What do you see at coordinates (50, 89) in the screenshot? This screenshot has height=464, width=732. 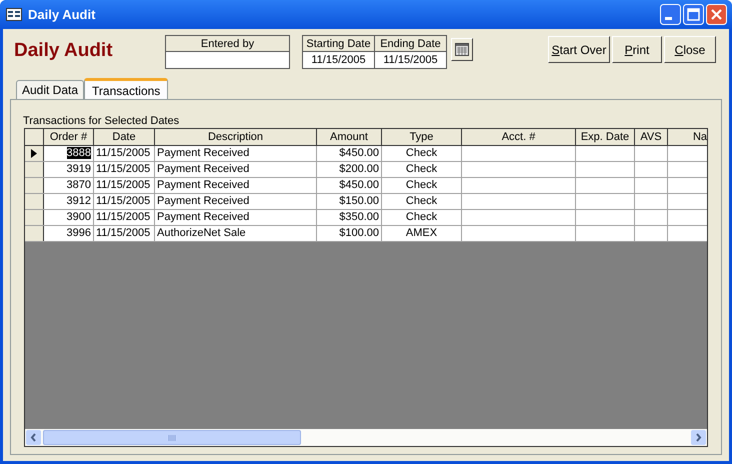 I see `tab: Audit Data` at bounding box center [50, 89].